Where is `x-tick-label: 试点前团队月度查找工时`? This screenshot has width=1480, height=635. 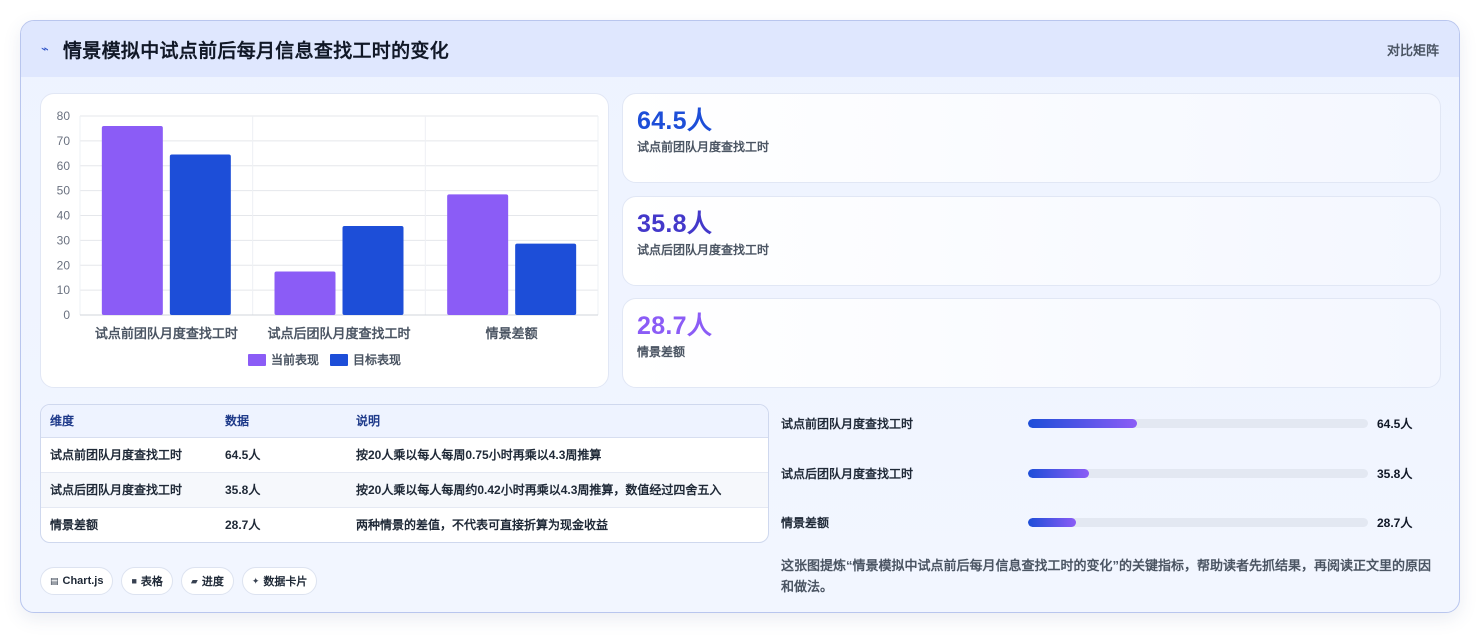 x-tick-label: 试点前团队月度查找工时 is located at coordinates (166, 333).